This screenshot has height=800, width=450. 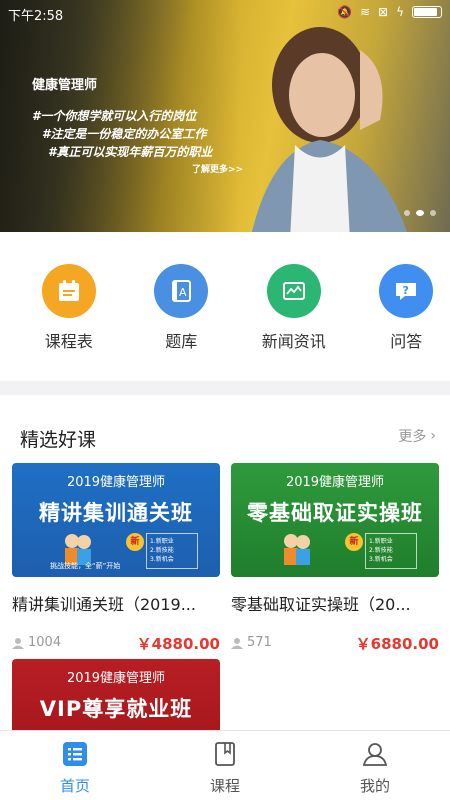 I want to click on course-book-icon, so click(x=225, y=754).